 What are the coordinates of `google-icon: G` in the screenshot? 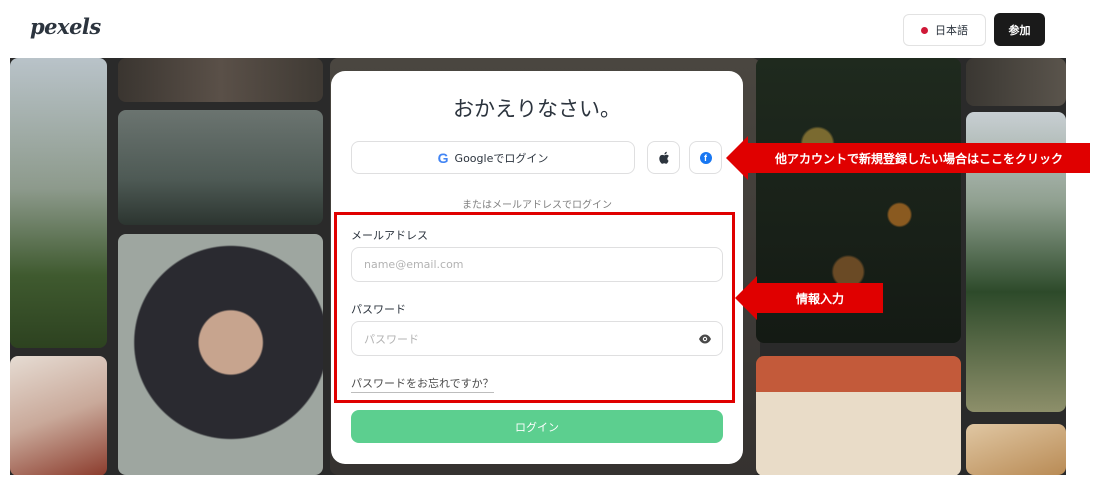 It's located at (443, 157).